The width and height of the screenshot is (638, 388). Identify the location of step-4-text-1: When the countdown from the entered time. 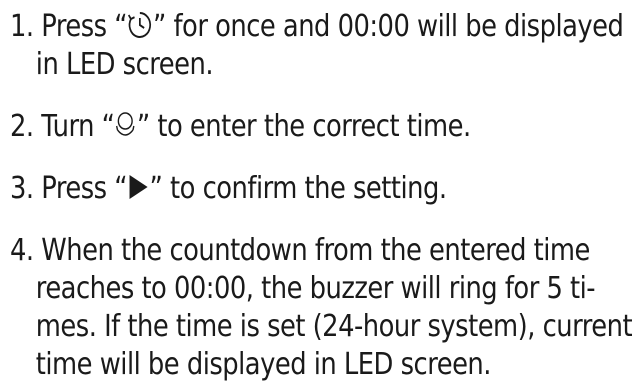
(315, 250).